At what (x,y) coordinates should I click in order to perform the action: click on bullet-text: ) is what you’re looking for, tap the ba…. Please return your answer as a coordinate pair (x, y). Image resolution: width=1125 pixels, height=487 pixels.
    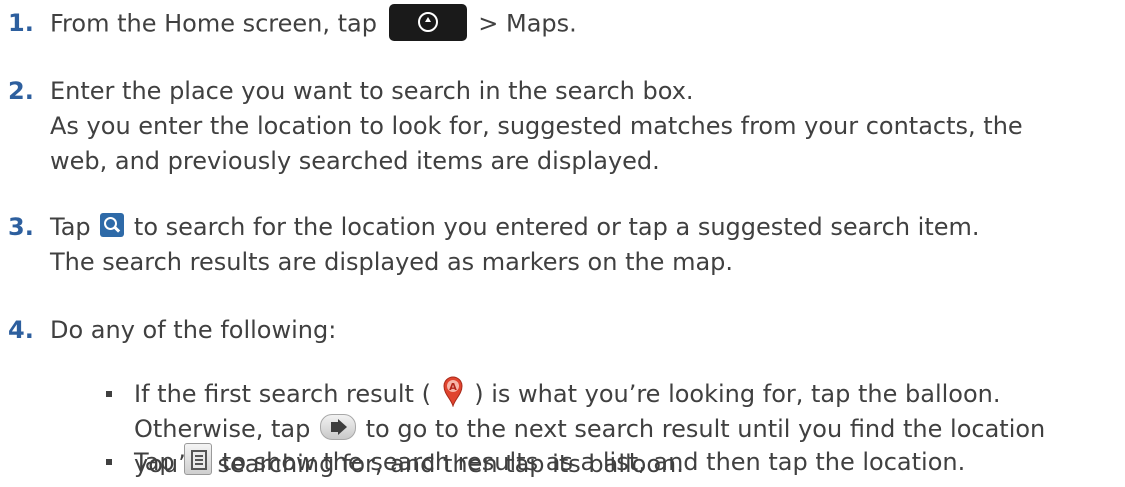
    Looking at the image, I should click on (737, 394).